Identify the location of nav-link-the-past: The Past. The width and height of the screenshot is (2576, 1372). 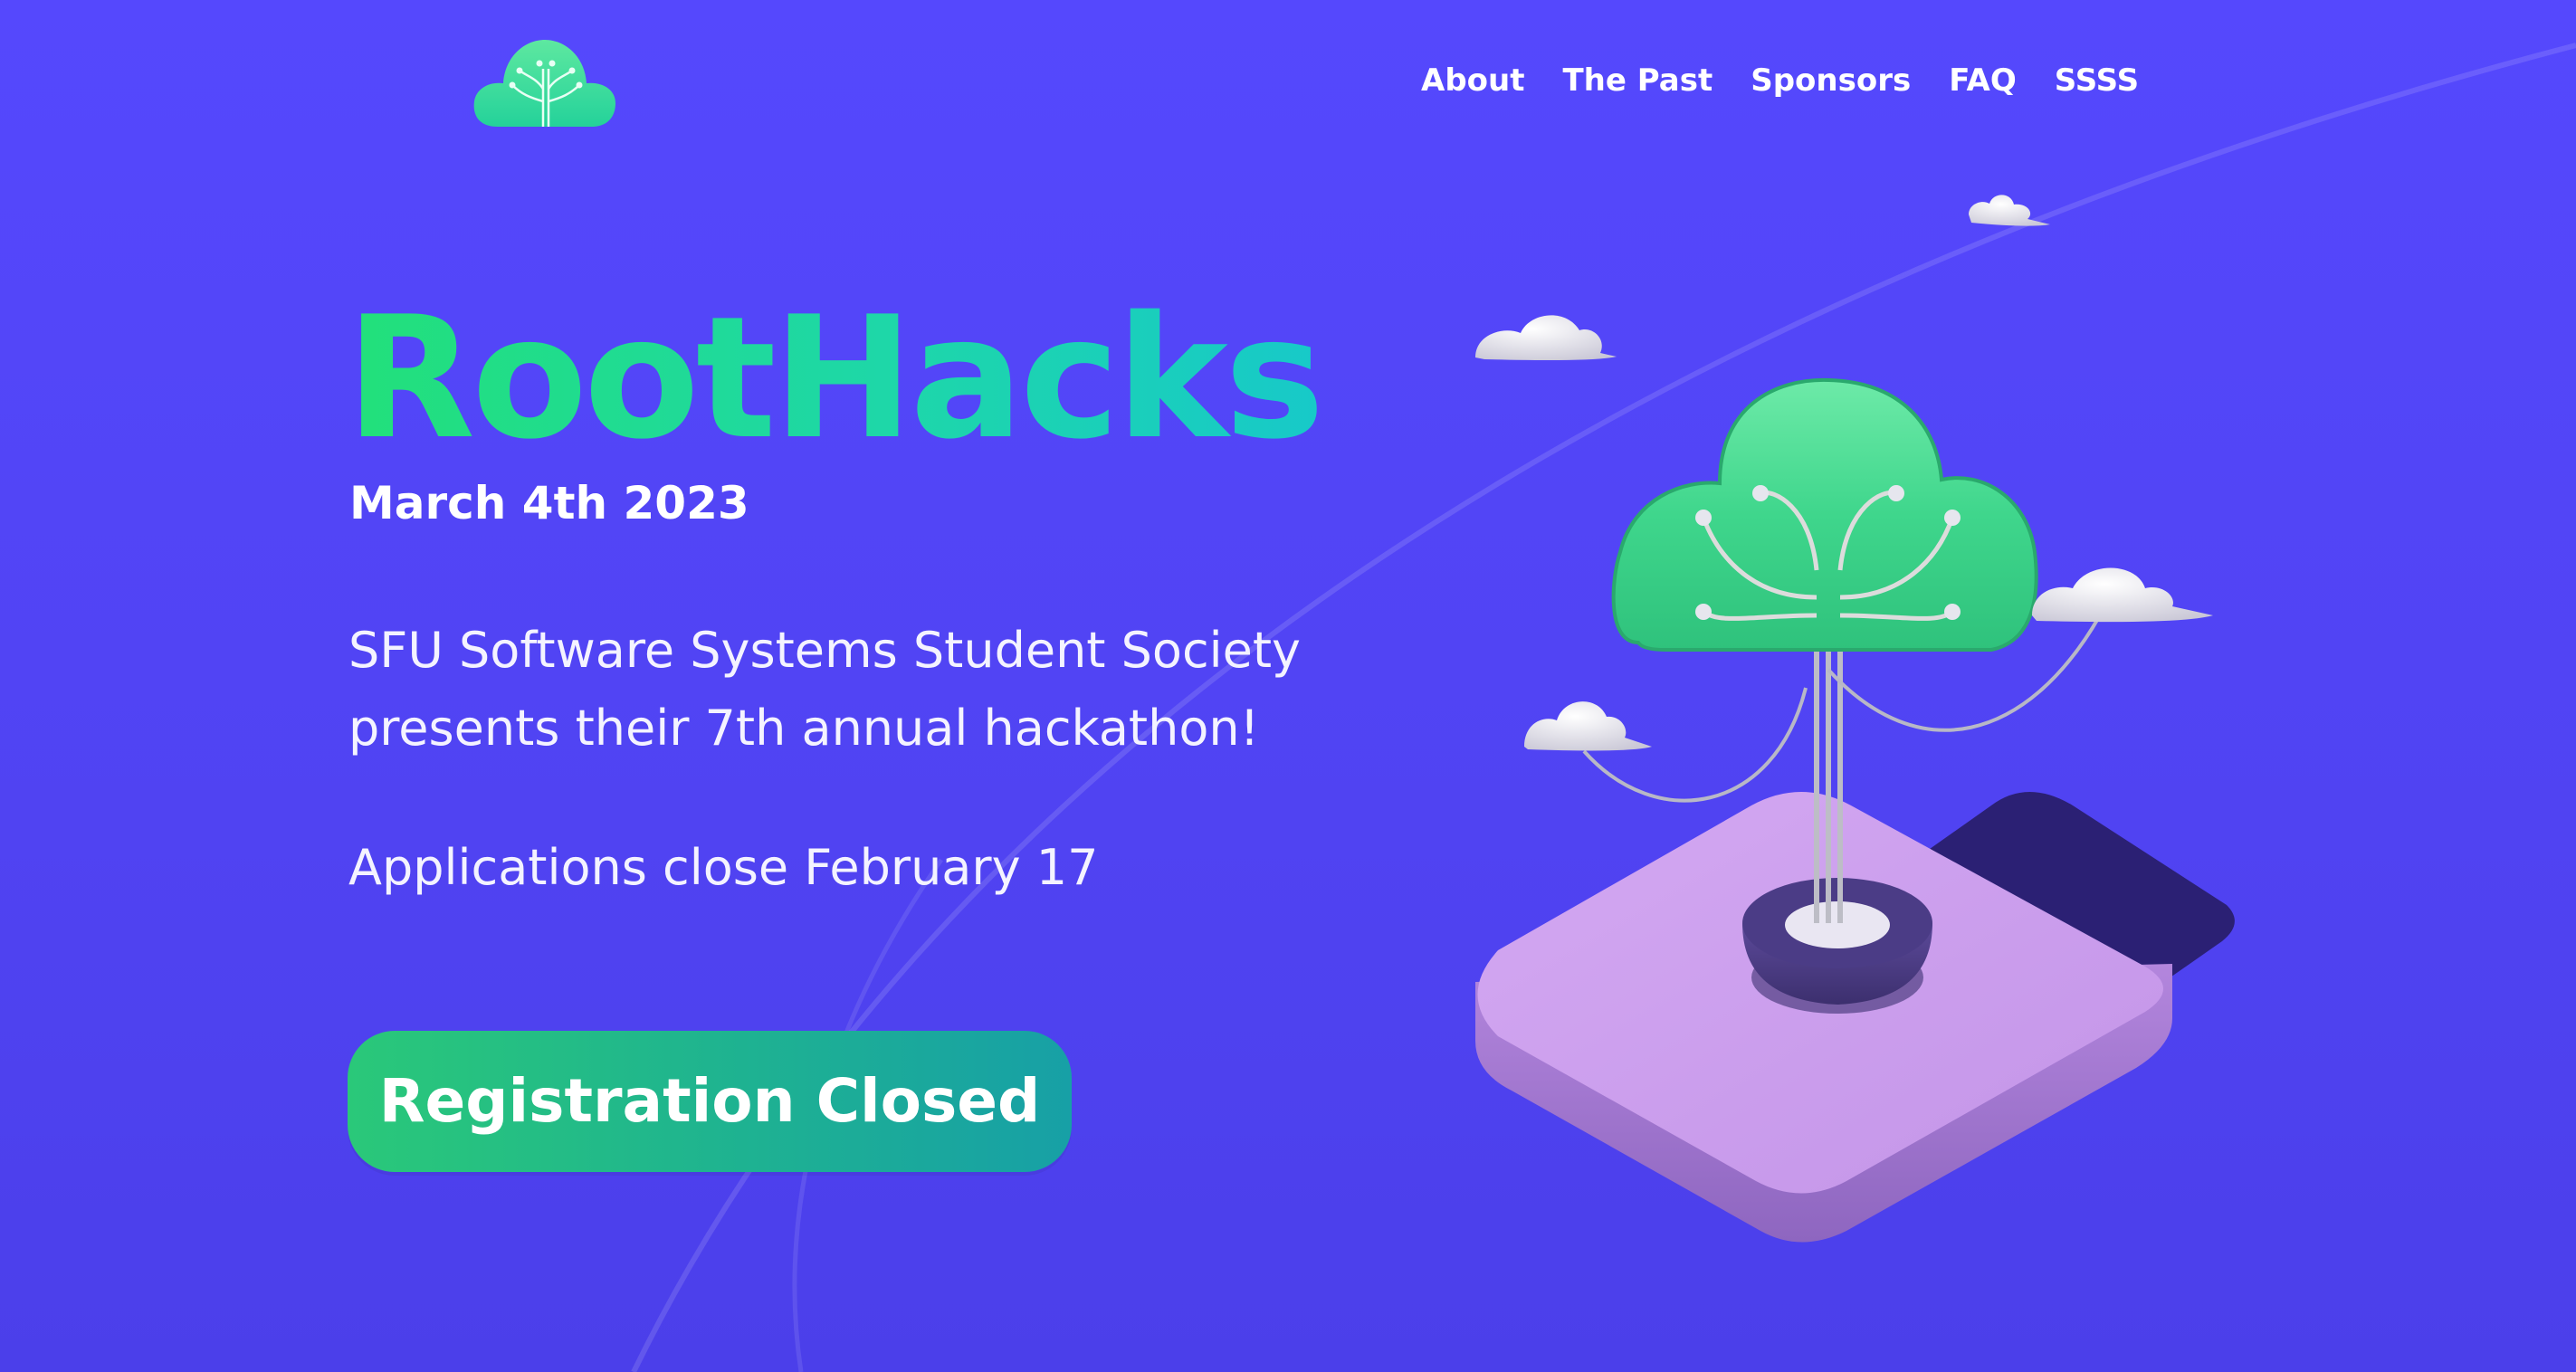
(1638, 80).